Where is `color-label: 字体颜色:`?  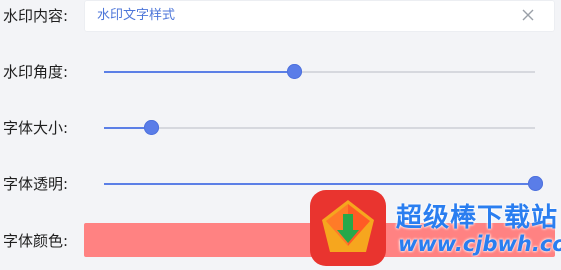 color-label: 字体颜色: is located at coordinates (36, 241).